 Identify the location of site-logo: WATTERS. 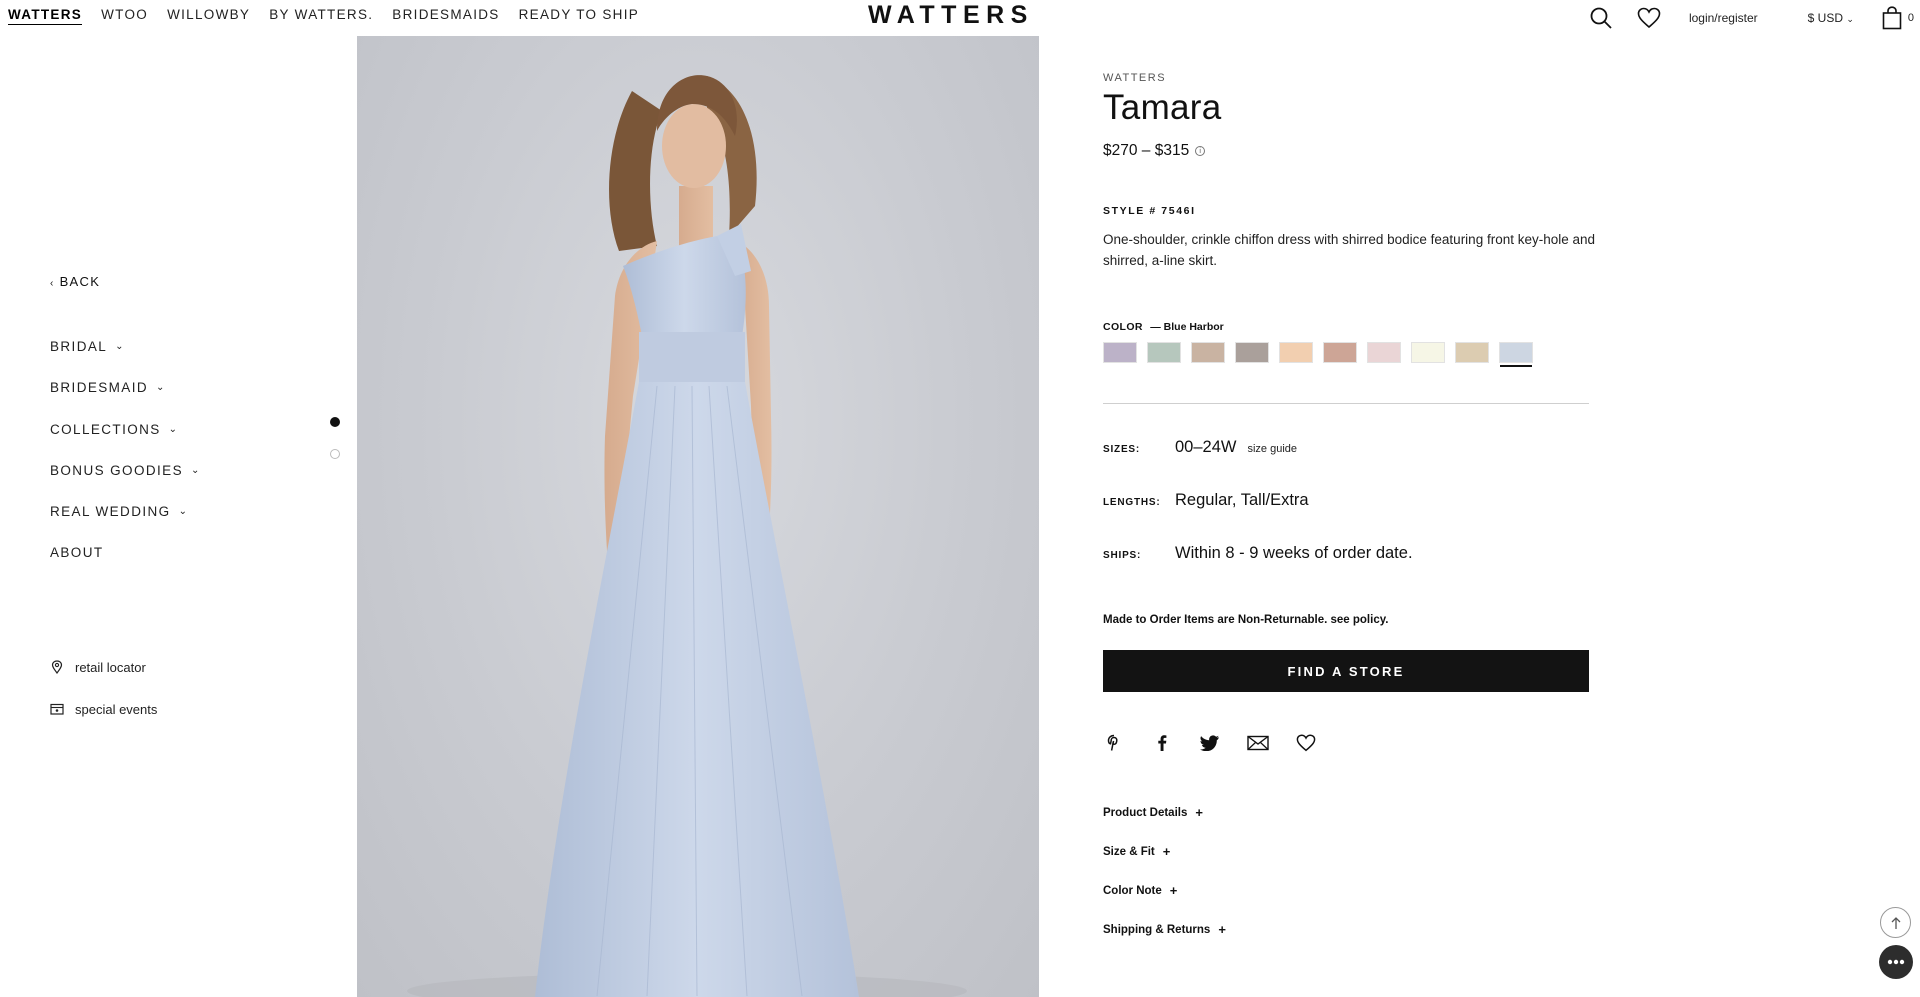
(951, 15).